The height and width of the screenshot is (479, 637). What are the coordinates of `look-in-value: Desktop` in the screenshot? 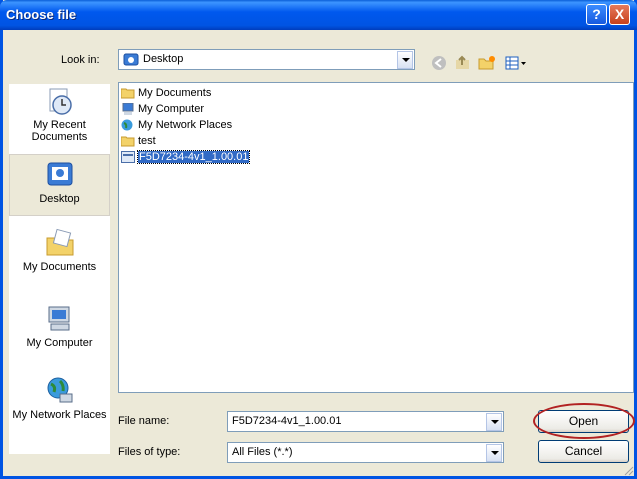 It's located at (163, 59).